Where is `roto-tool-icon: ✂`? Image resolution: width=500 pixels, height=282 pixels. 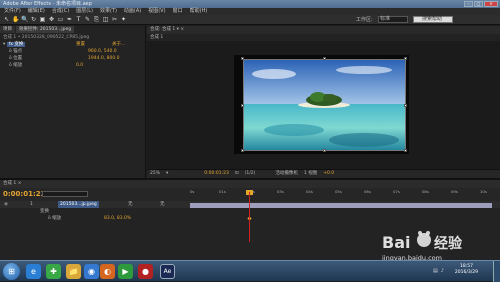 roto-tool-icon: ✂ is located at coordinates (114, 20).